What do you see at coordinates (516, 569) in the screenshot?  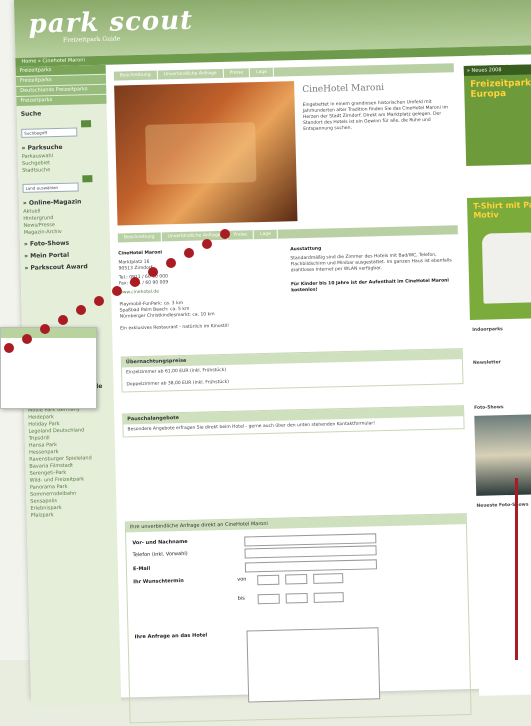 I see `connector-line` at bounding box center [516, 569].